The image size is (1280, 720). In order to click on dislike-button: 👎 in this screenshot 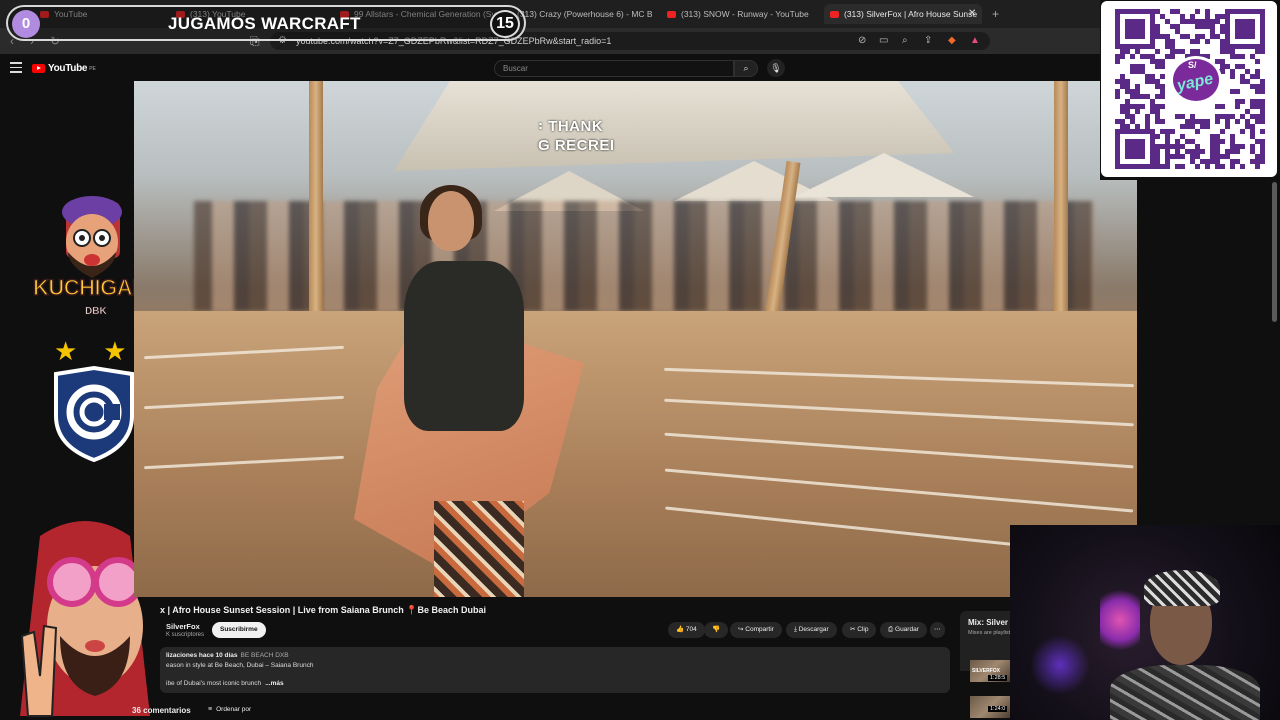, I will do `click(716, 630)`.